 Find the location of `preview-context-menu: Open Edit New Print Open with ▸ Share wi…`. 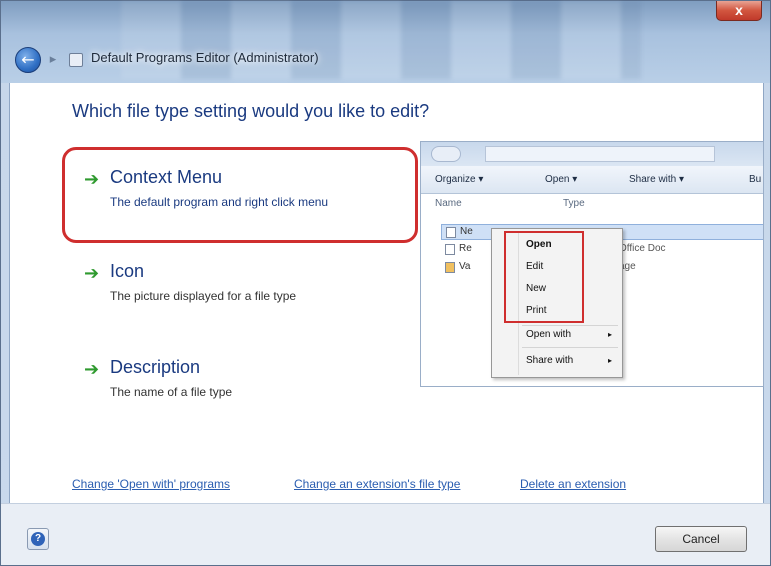

preview-context-menu: Open Edit New Print Open with ▸ Share wi… is located at coordinates (557, 303).